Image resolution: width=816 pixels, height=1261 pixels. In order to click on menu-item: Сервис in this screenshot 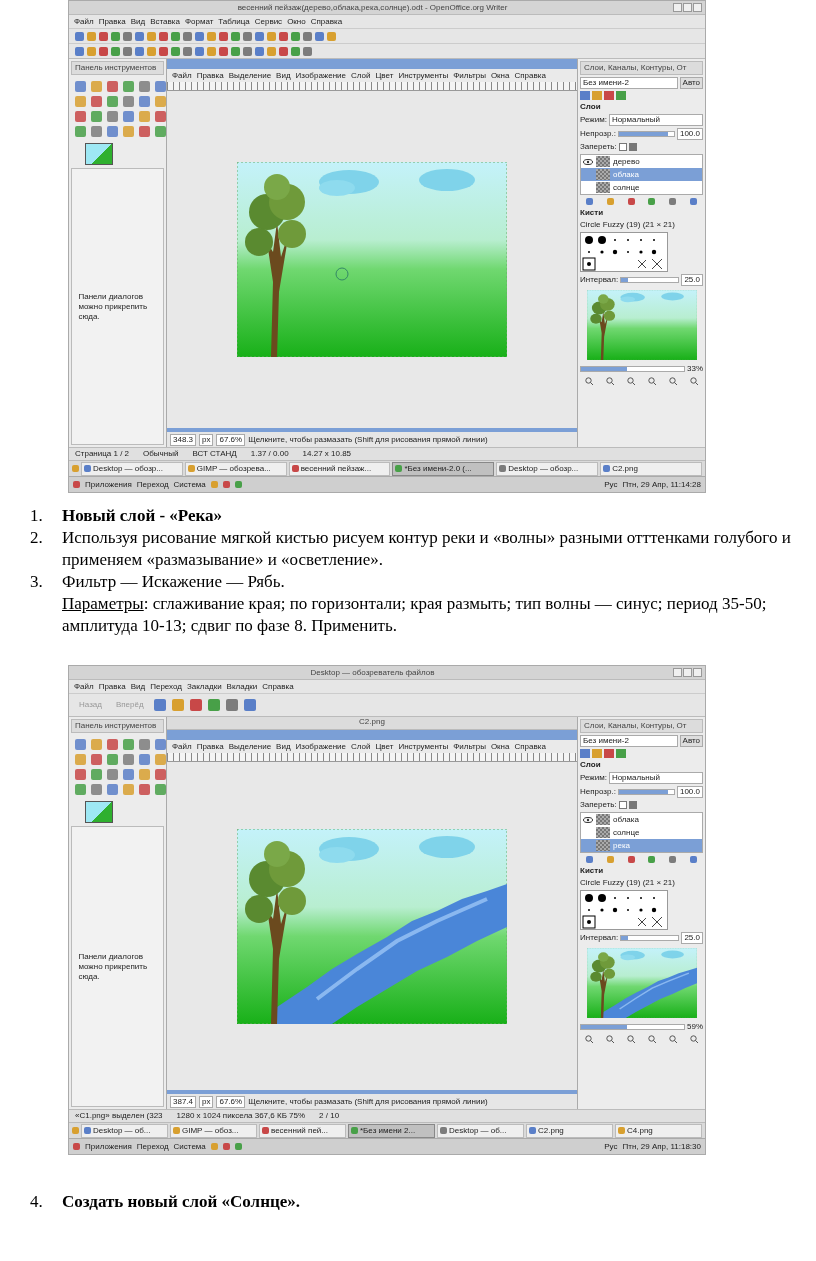, I will do `click(268, 21)`.